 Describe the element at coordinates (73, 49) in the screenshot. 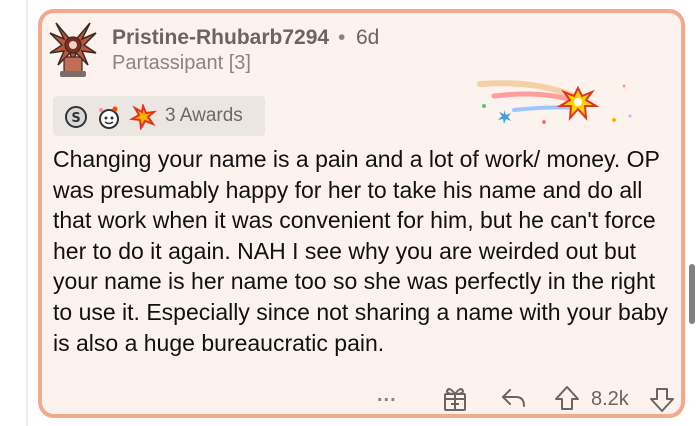

I see `demogorgon-avatar-icon` at that location.